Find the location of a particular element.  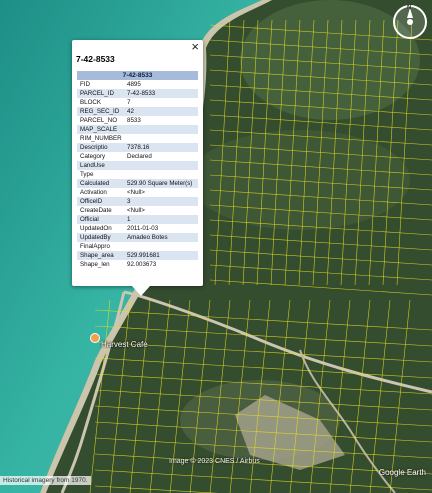

attribute-row: CreateDate <Null> is located at coordinates (137, 210).